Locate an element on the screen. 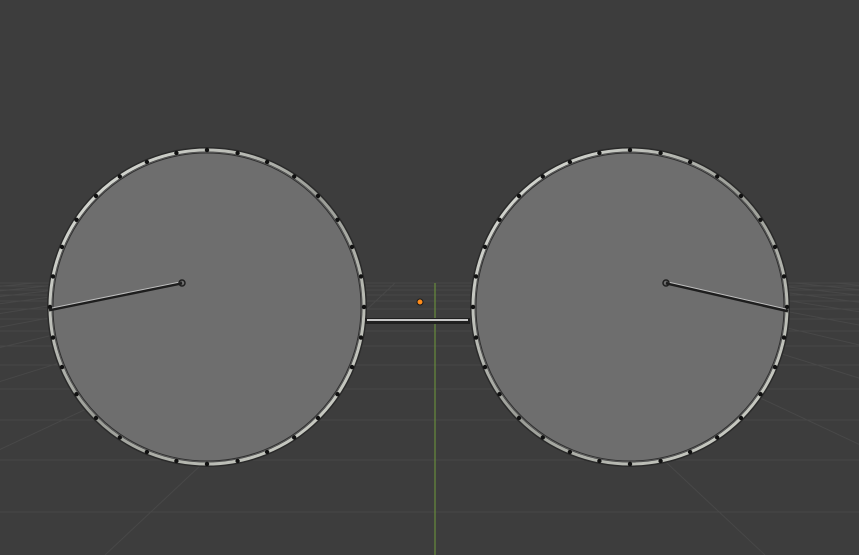 This screenshot has height=555, width=859. object-origin-marker is located at coordinates (420, 302).